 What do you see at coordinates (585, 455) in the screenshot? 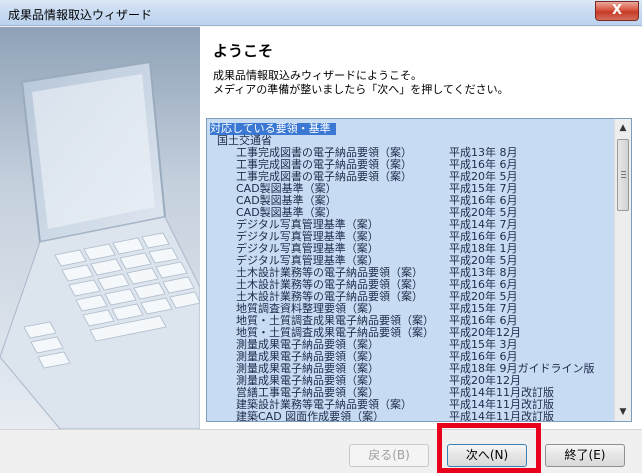
I see `finish-button: 終了(E)` at bounding box center [585, 455].